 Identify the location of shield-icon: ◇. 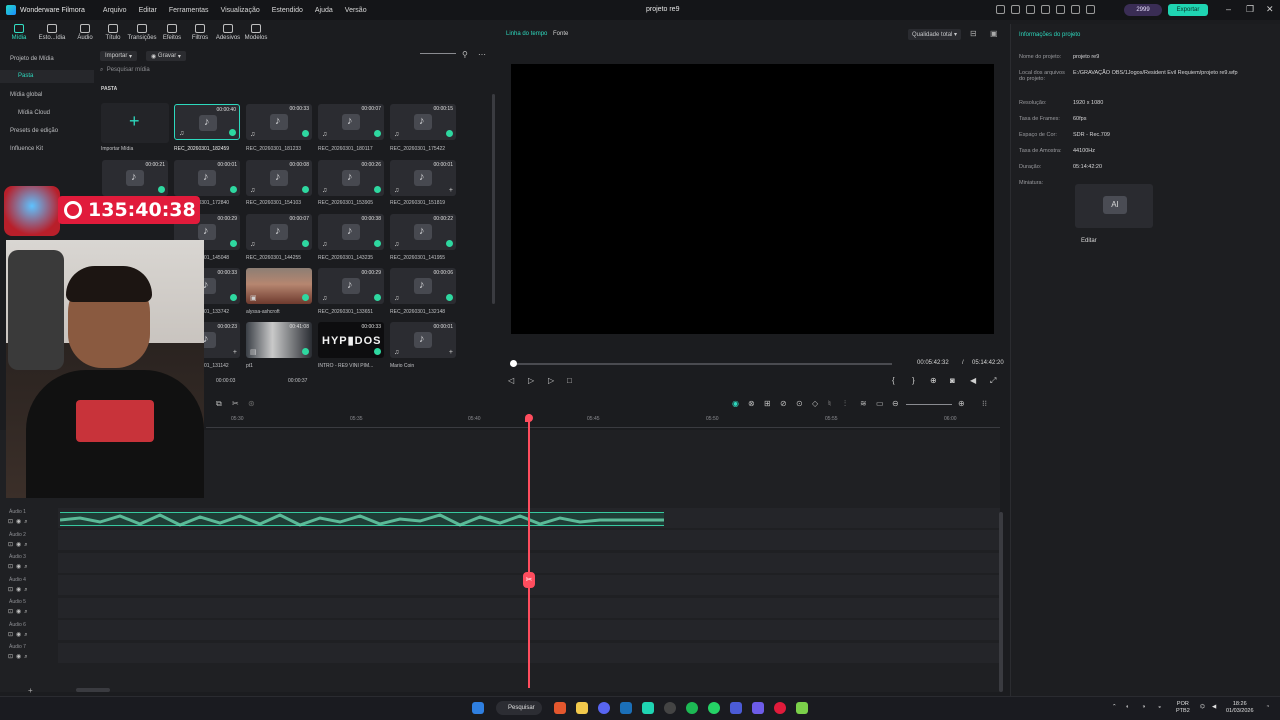
(815, 403).